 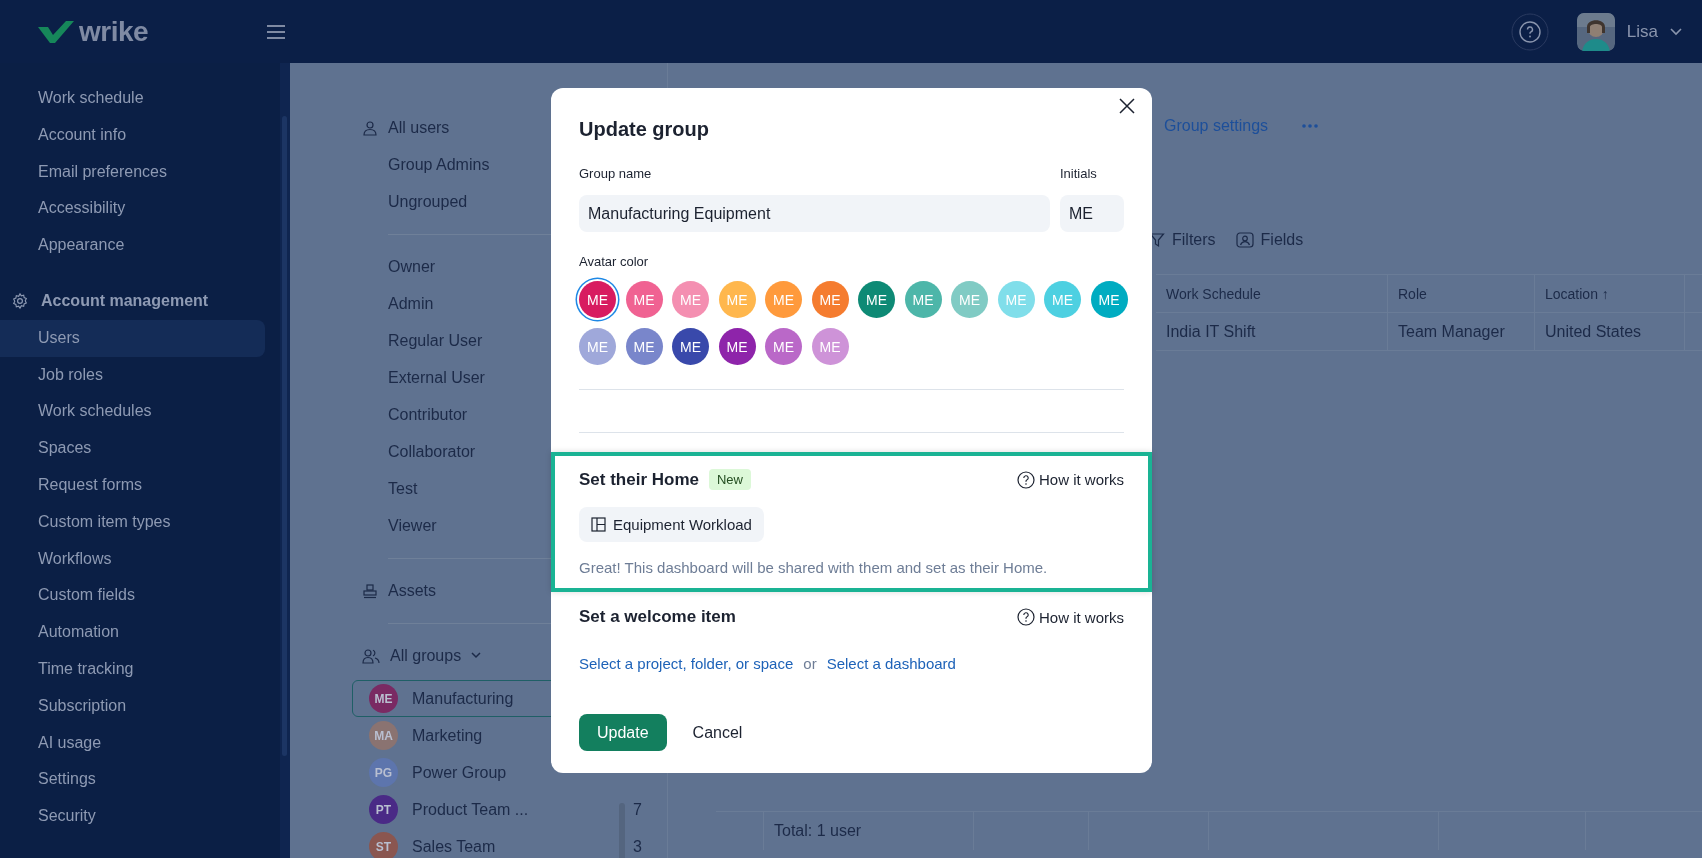 What do you see at coordinates (502, 809) in the screenshot?
I see `group-item: PT Product Team ... 7` at bounding box center [502, 809].